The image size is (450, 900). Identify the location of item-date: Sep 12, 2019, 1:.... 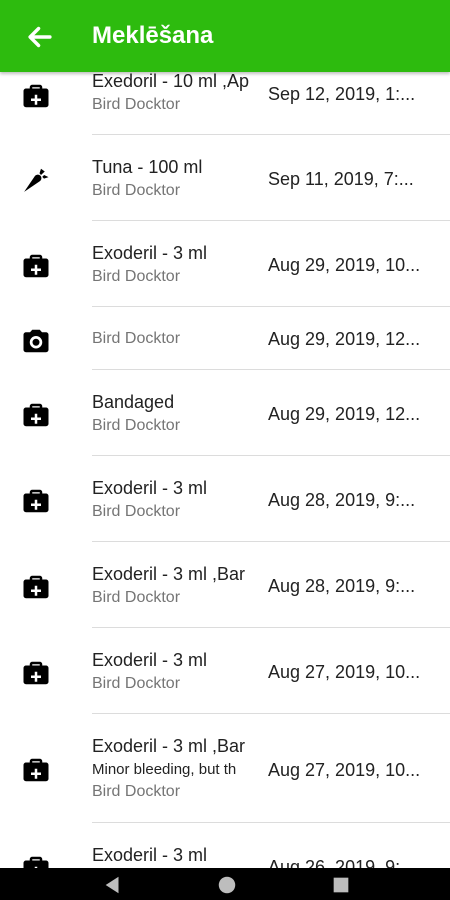
(342, 94).